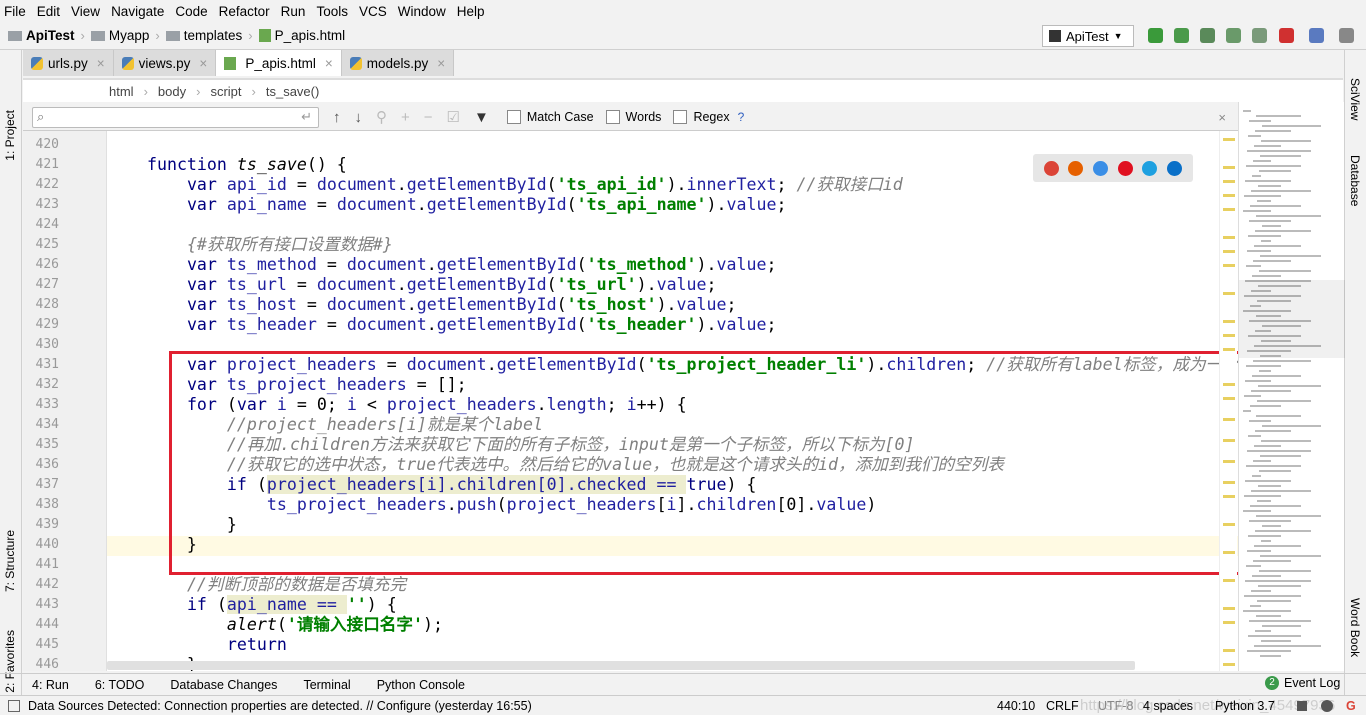  What do you see at coordinates (50, 685) in the screenshot?
I see `tool-window-4-run: 4: Run` at bounding box center [50, 685].